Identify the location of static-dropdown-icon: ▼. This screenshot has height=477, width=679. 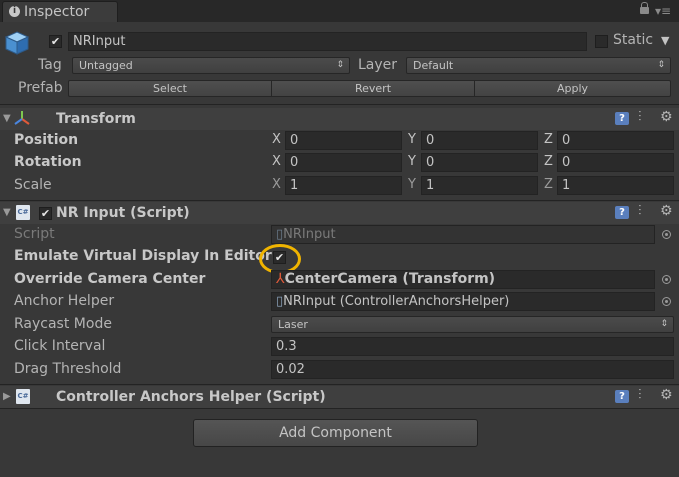
(665, 40).